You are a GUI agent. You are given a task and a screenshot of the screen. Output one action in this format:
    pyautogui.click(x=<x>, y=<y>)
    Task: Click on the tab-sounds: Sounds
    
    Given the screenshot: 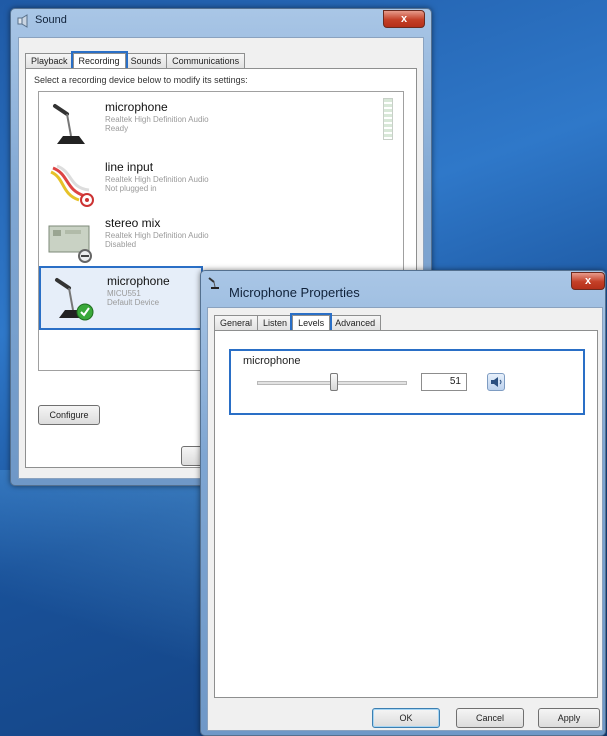 What is the action you would take?
    pyautogui.click(x=146, y=60)
    